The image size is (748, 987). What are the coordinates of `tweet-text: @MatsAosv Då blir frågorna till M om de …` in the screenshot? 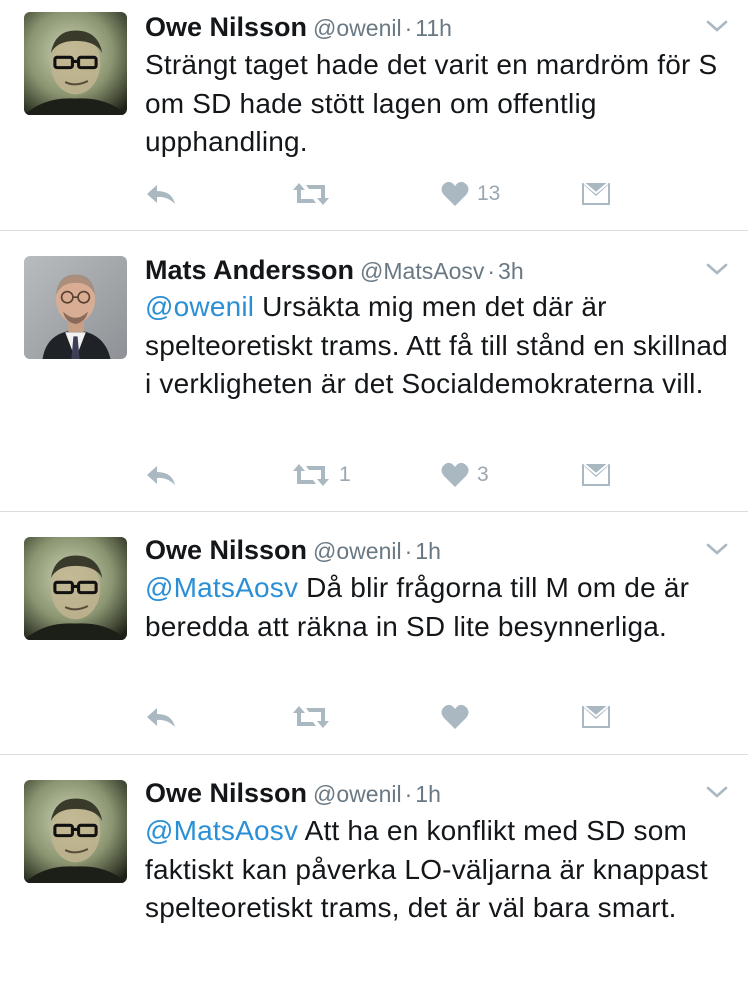 It's located at (440, 607).